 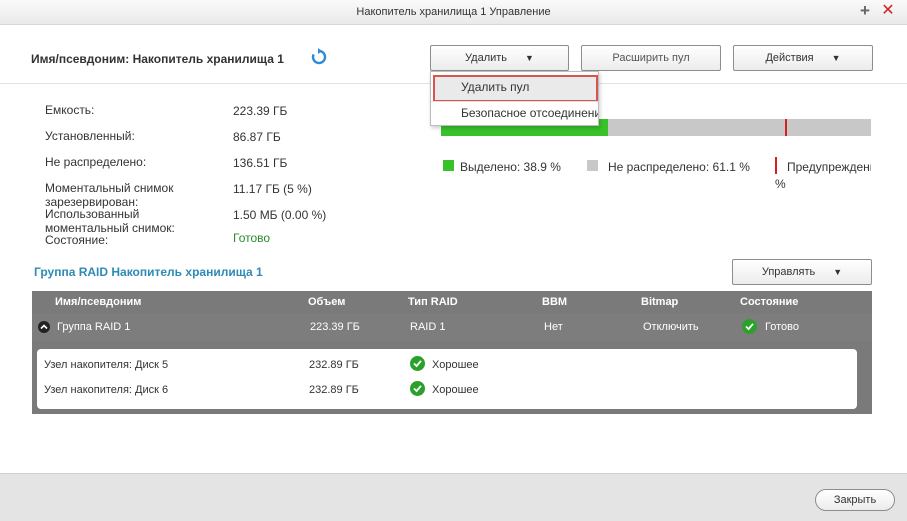 What do you see at coordinates (252, 238) in the screenshot?
I see `status-value: Готово` at bounding box center [252, 238].